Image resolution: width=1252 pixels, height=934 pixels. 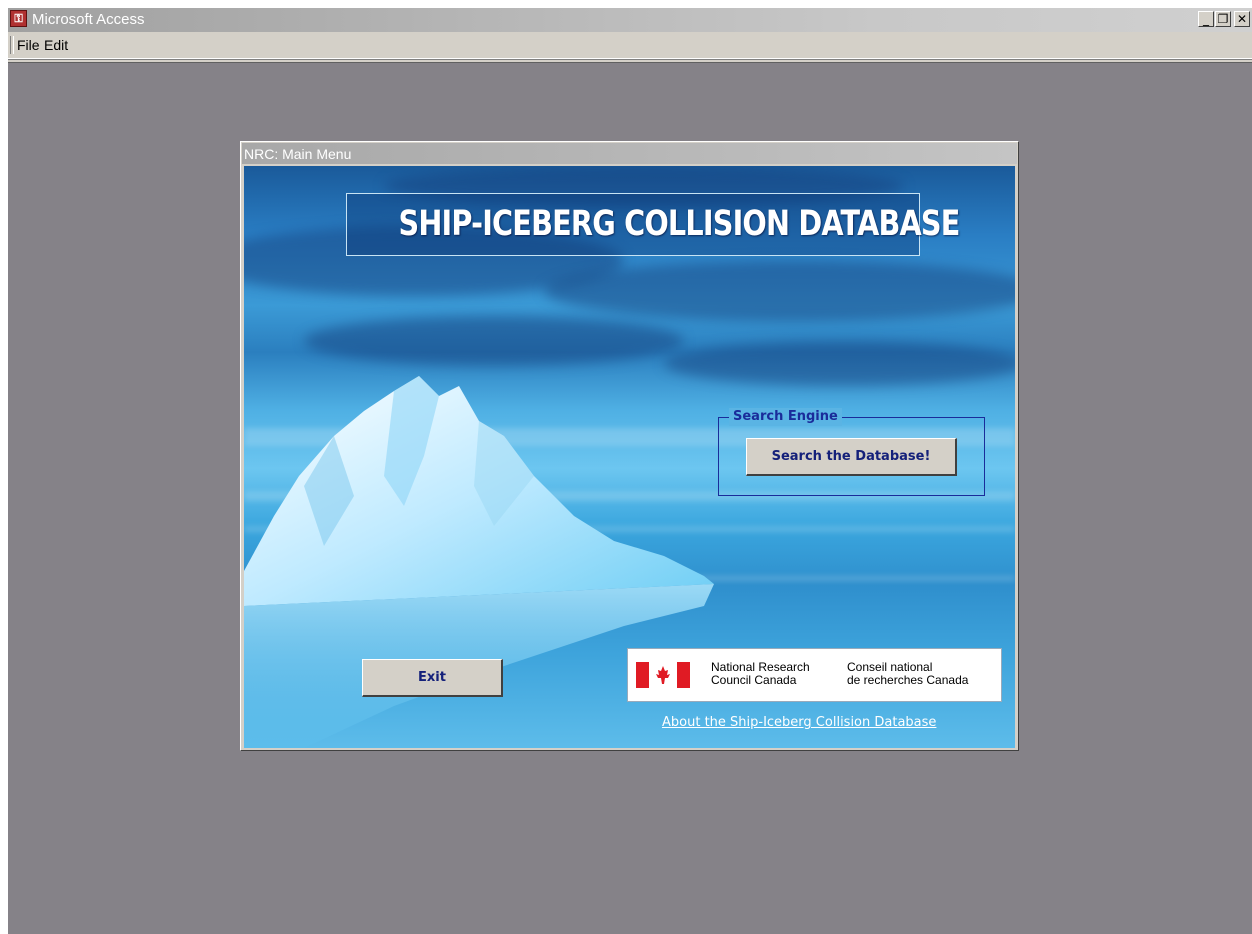 What do you see at coordinates (629, 153) in the screenshot?
I see `form-title-bar: NRC: Main Menu` at bounding box center [629, 153].